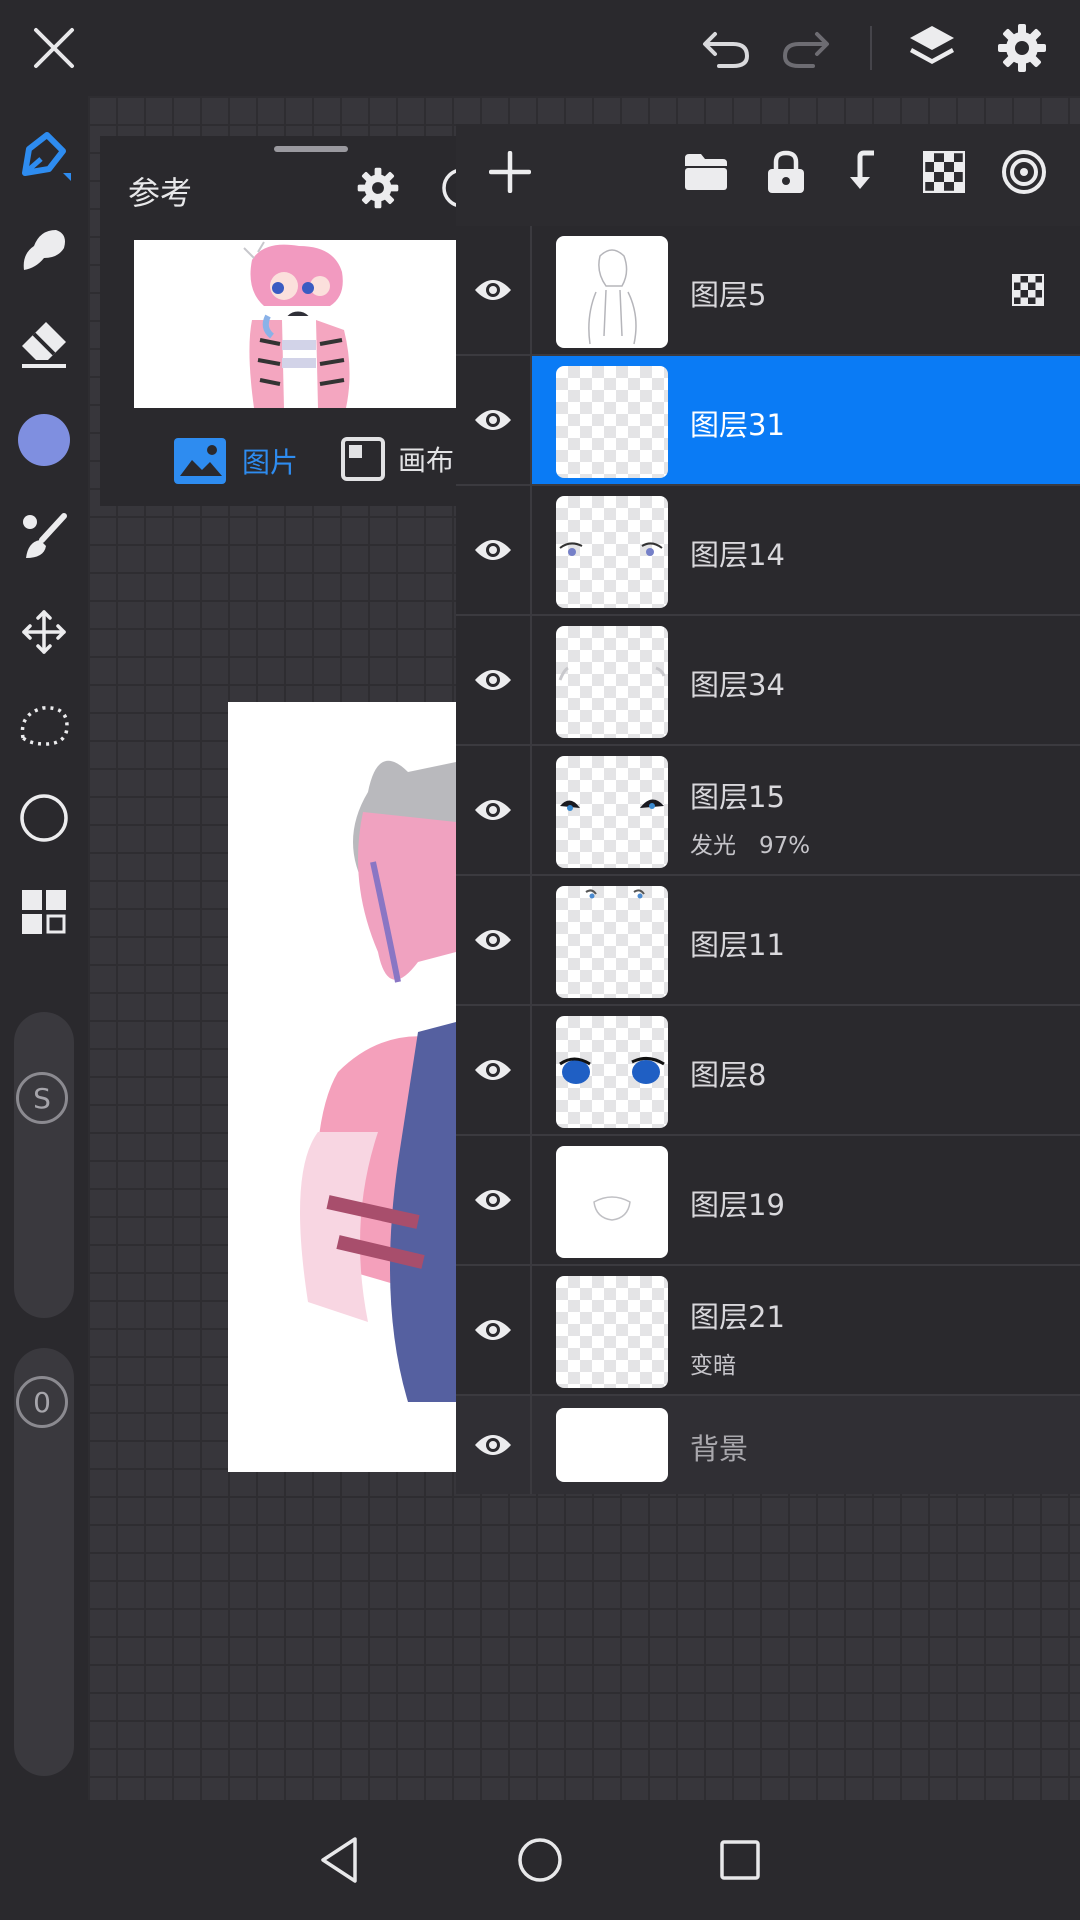 The image size is (1080, 1920). Describe the element at coordinates (44, 250) in the screenshot. I see `smudge-tool-icon` at that location.